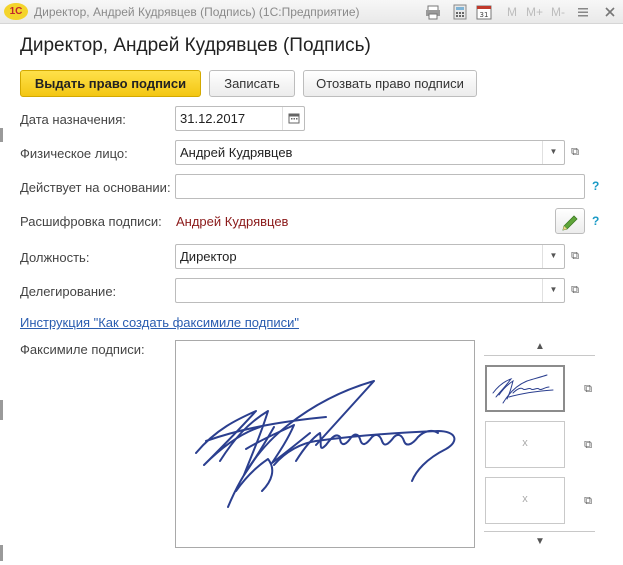 This screenshot has height=565, width=623. What do you see at coordinates (534, 12) in the screenshot?
I see `memory-plus-button: M+` at bounding box center [534, 12].